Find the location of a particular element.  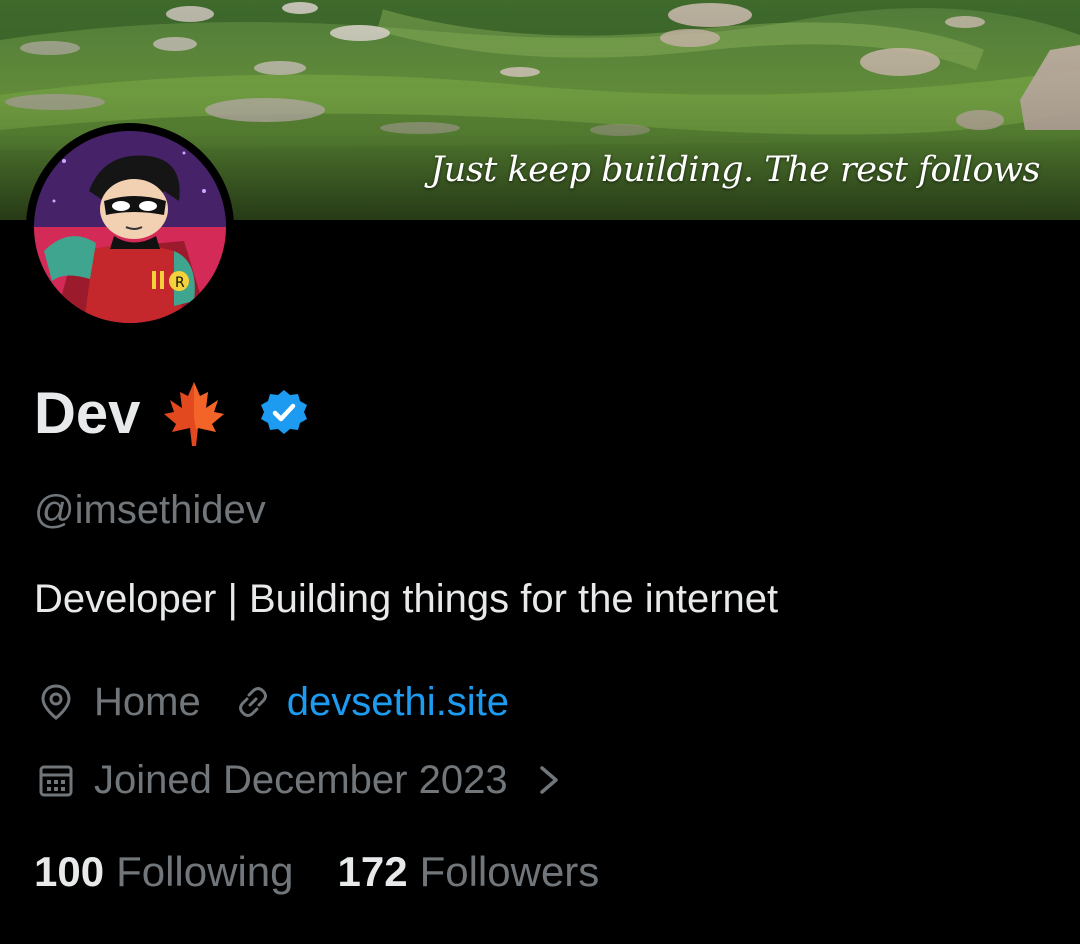

following-count: 100 is located at coordinates (69, 871).